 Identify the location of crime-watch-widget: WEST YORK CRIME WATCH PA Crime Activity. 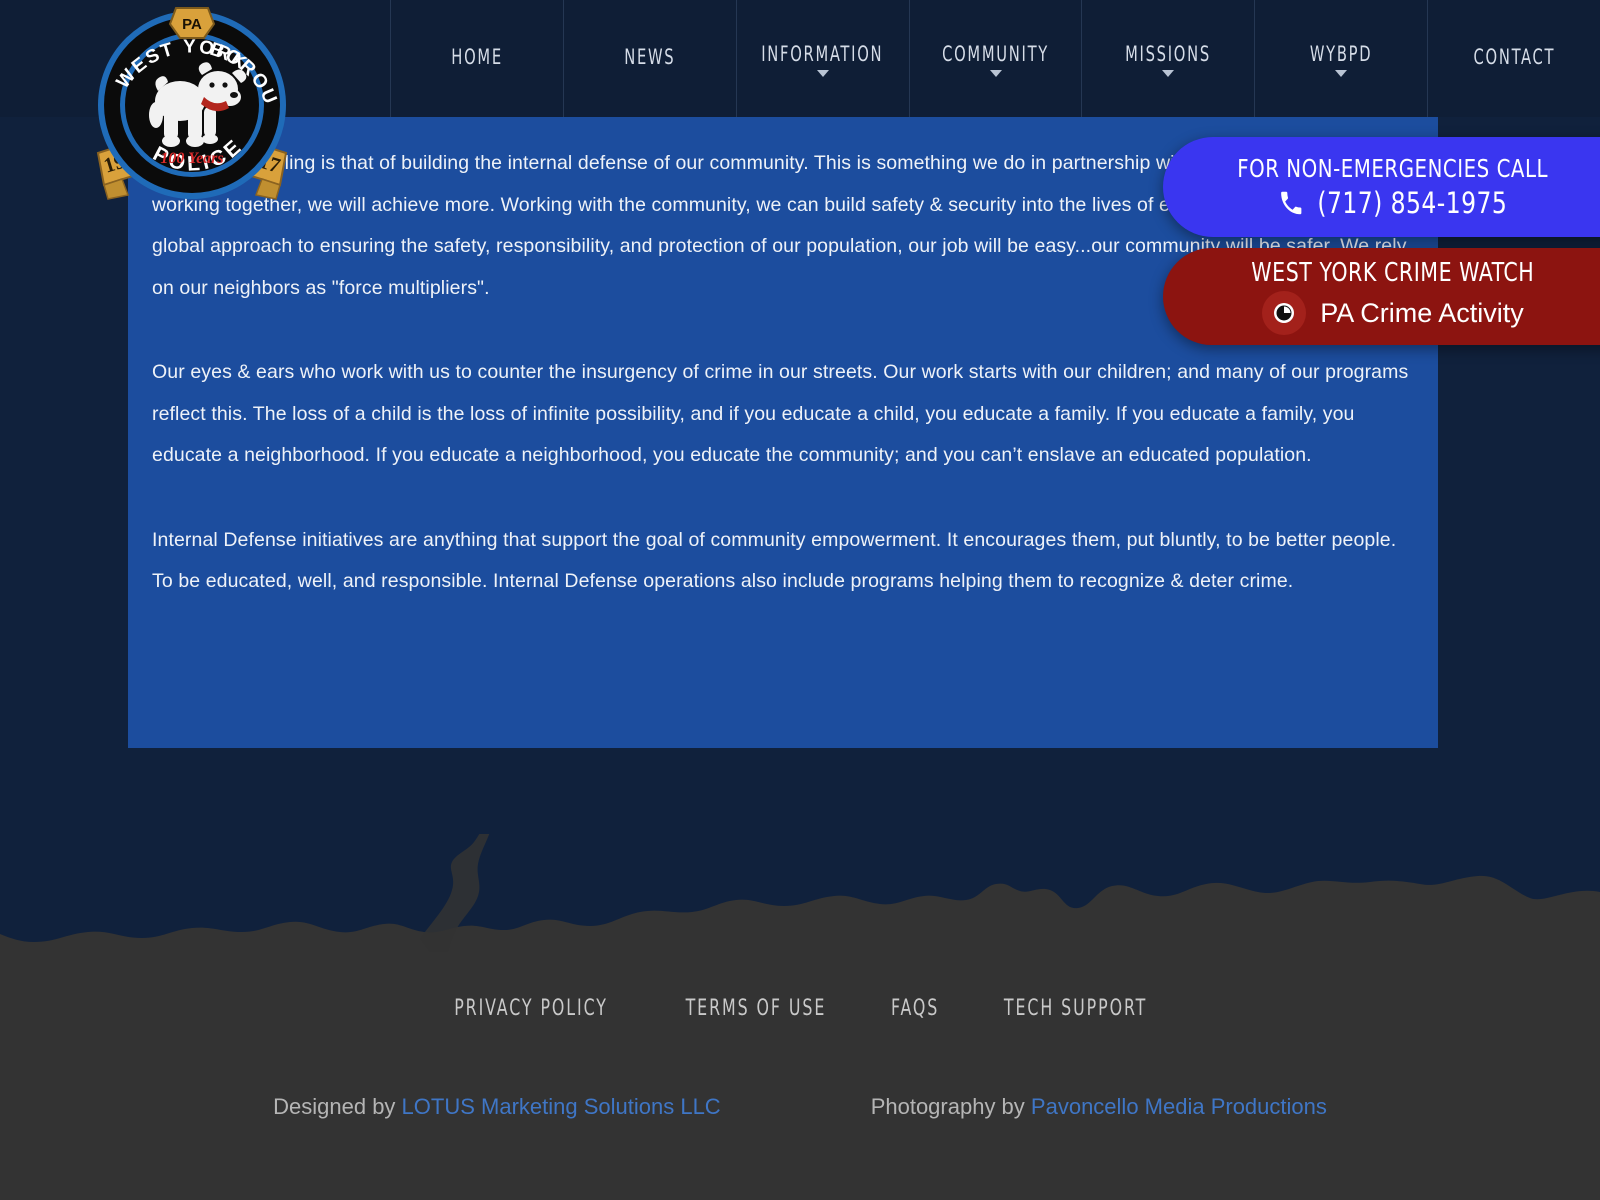
(1381, 296).